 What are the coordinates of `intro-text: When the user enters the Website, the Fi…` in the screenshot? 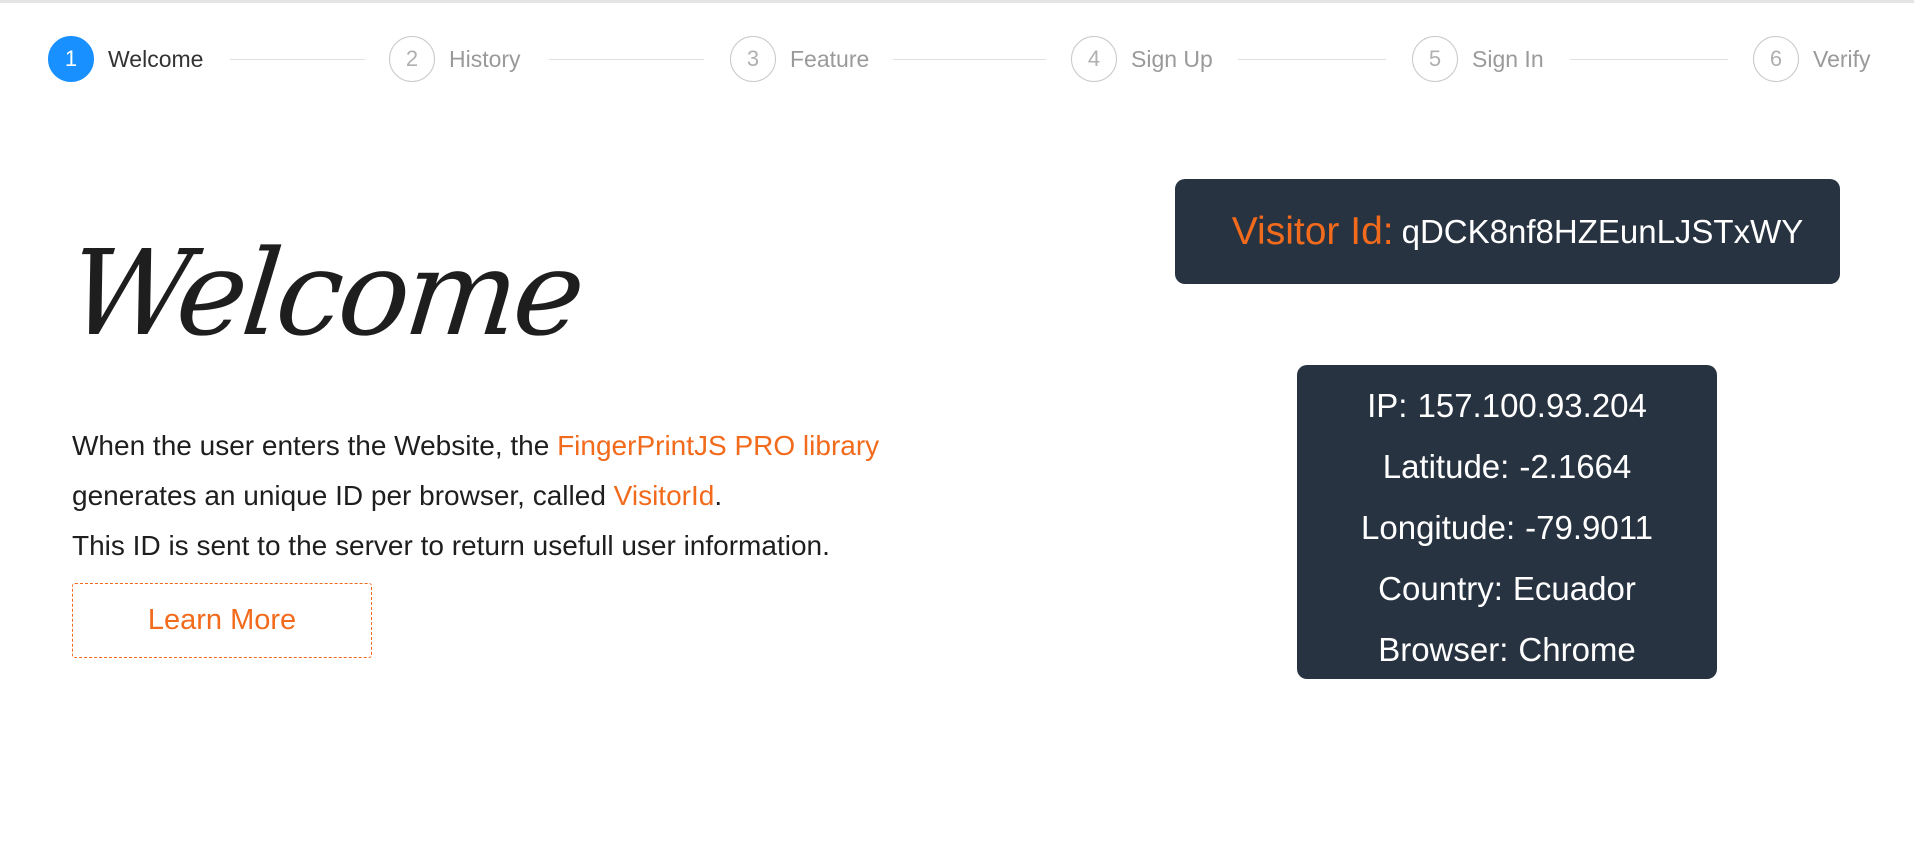 It's located at (522, 496).